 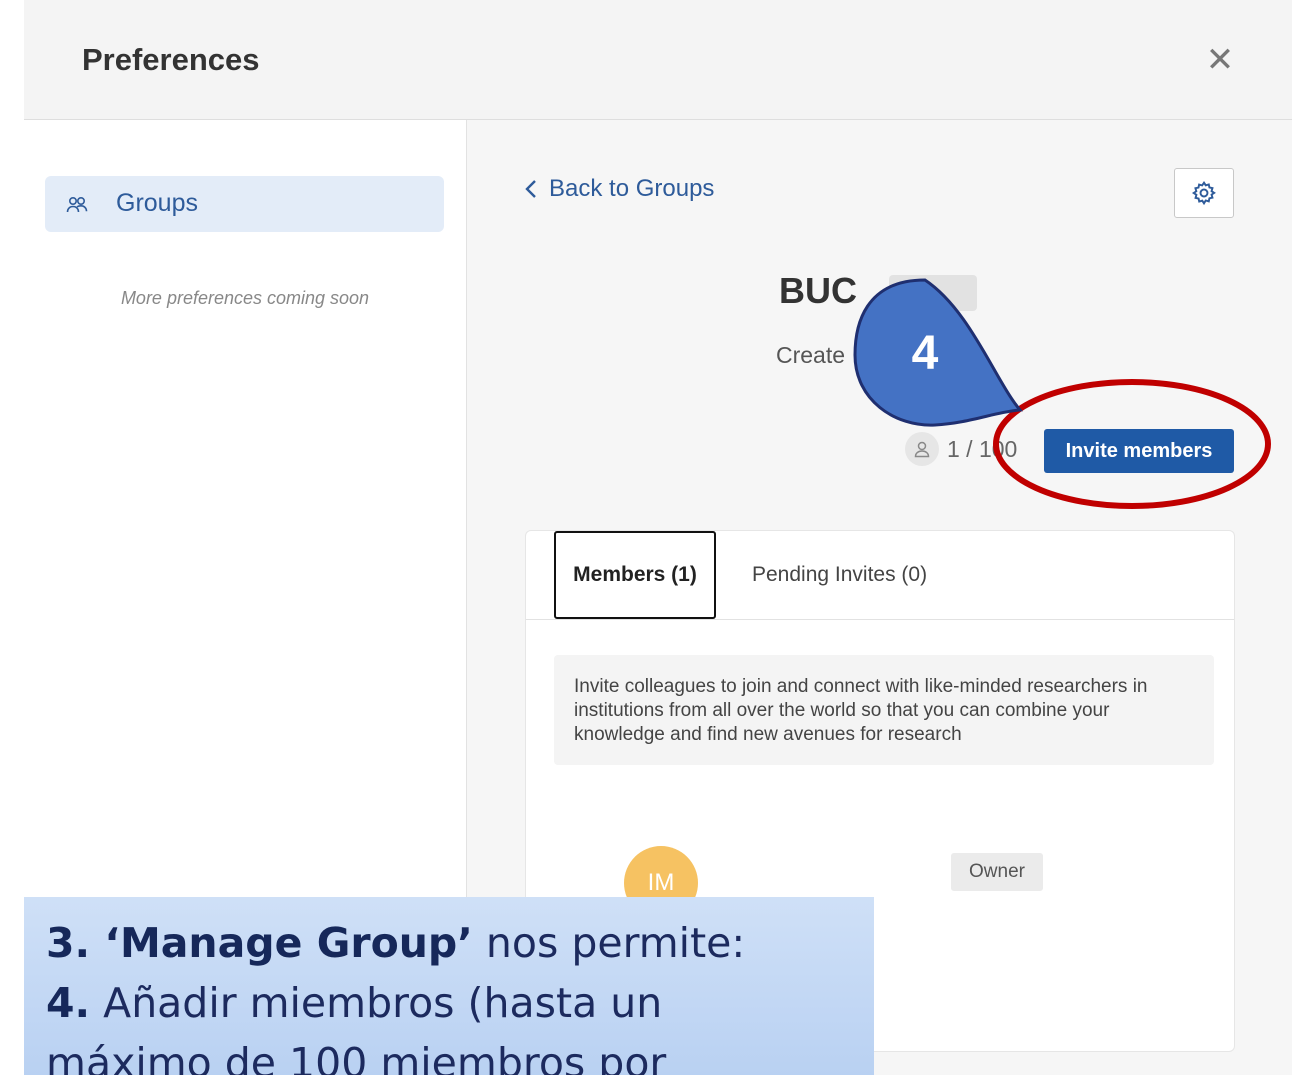 What do you see at coordinates (609, 943) in the screenshot?
I see `caption-line-1-rest: nos permite:` at bounding box center [609, 943].